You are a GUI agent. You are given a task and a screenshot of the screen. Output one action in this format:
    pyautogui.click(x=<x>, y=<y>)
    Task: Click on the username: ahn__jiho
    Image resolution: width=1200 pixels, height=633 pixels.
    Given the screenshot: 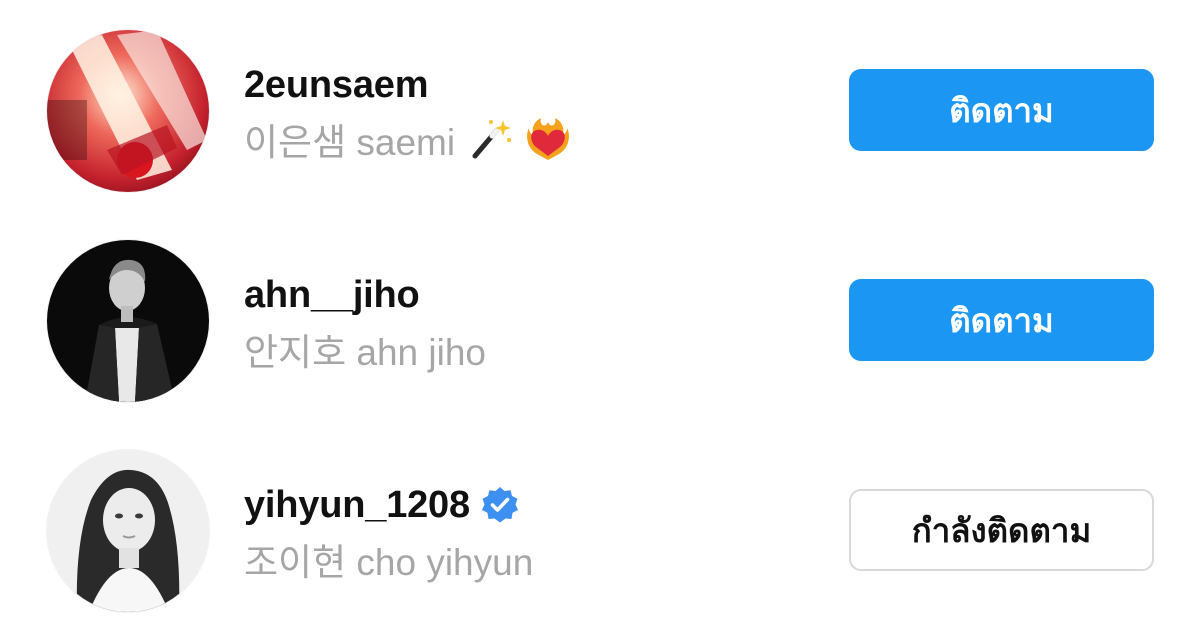 What is the action you would take?
    pyautogui.click(x=332, y=295)
    